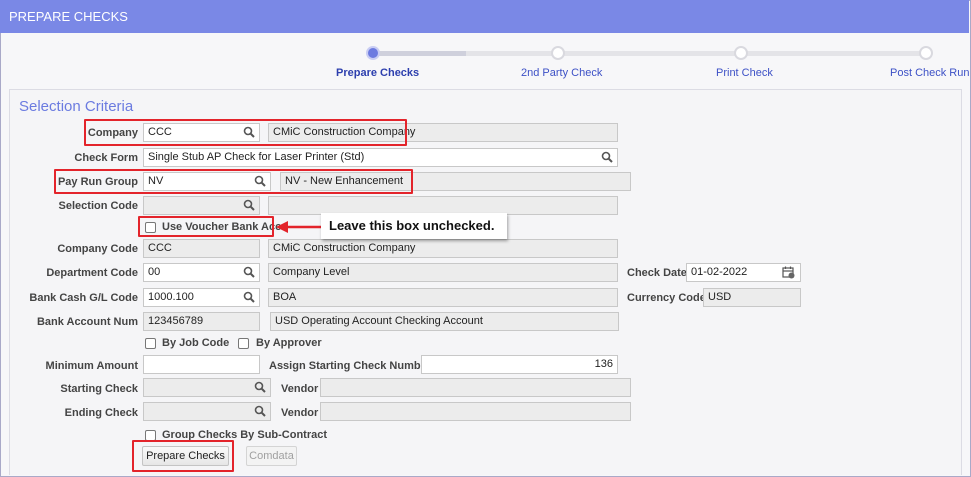 The height and width of the screenshot is (477, 971). What do you see at coordinates (76, 106) in the screenshot?
I see `section-title: Selection Criteria` at bounding box center [76, 106].